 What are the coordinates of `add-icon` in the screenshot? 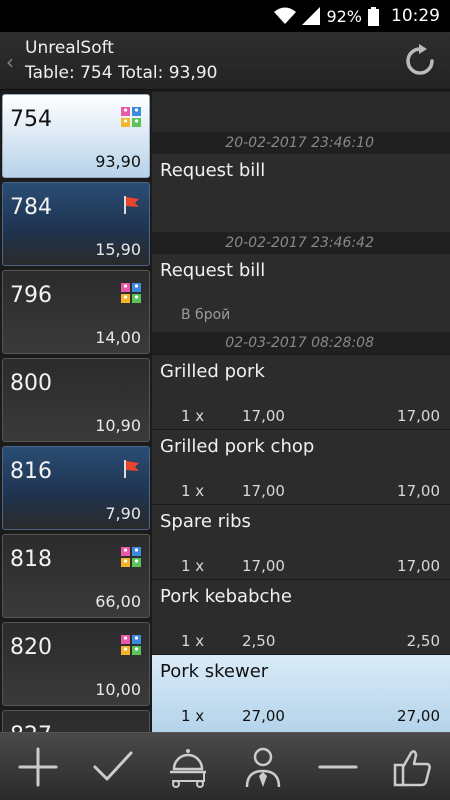 It's located at (37, 766).